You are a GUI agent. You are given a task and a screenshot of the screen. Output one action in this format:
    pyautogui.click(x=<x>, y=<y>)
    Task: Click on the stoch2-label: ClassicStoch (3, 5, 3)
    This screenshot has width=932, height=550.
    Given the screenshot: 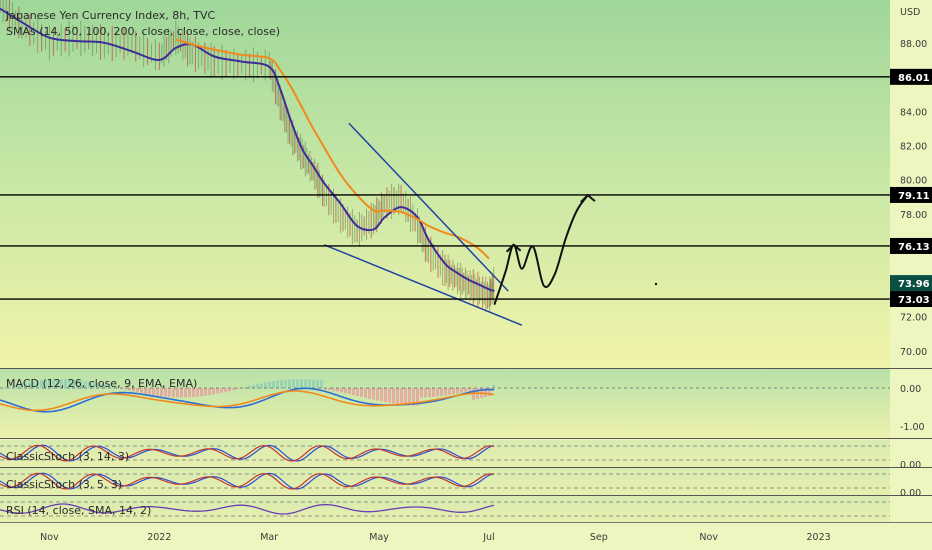 What is the action you would take?
    pyautogui.click(x=64, y=484)
    